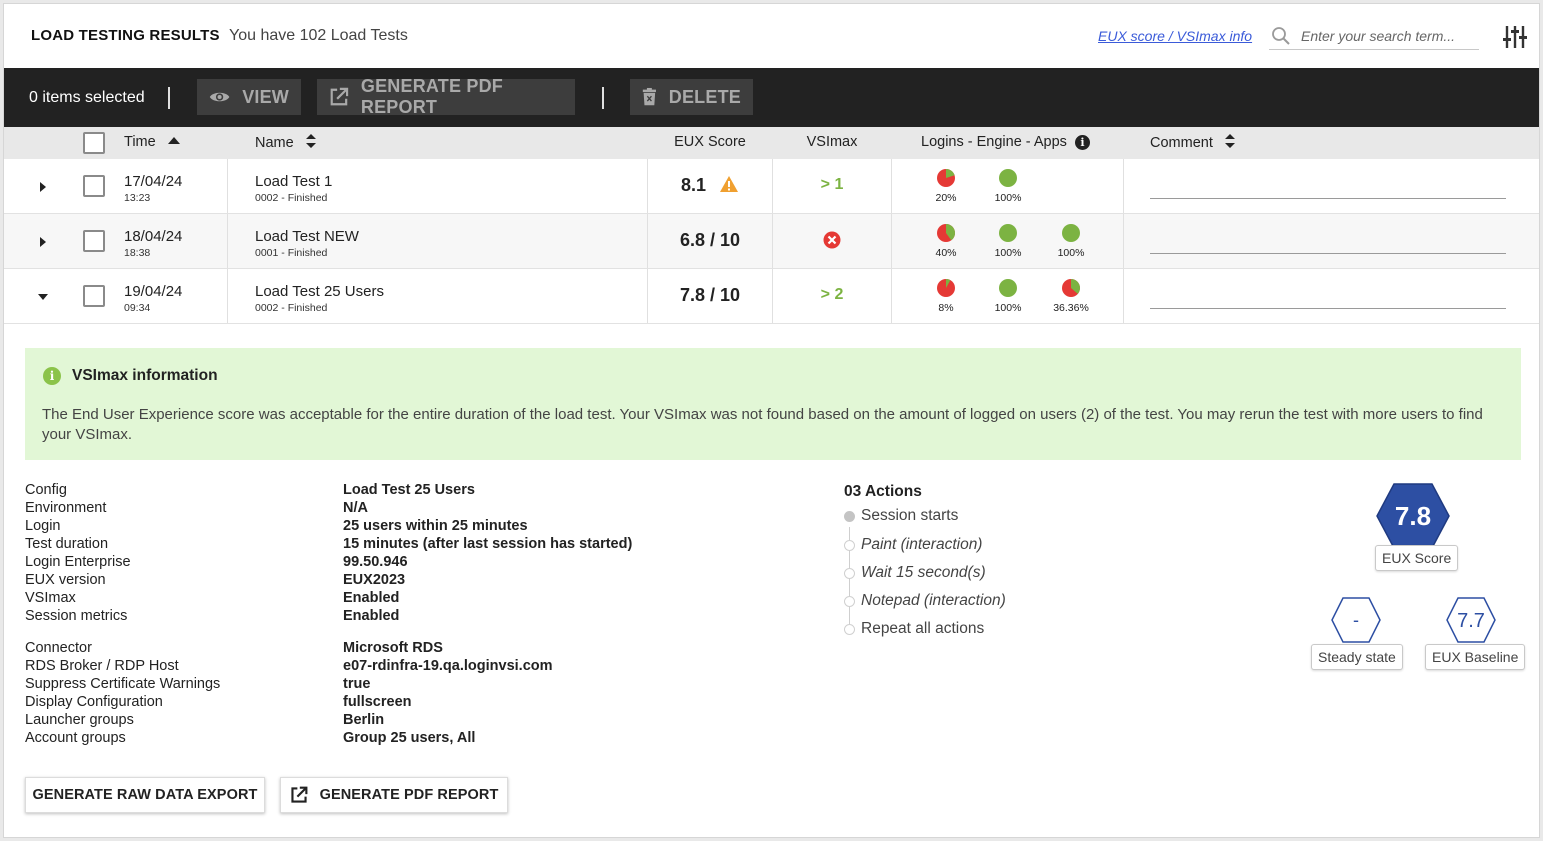 This screenshot has width=1543, height=841. I want to click on view-button: VIEW, so click(249, 97).